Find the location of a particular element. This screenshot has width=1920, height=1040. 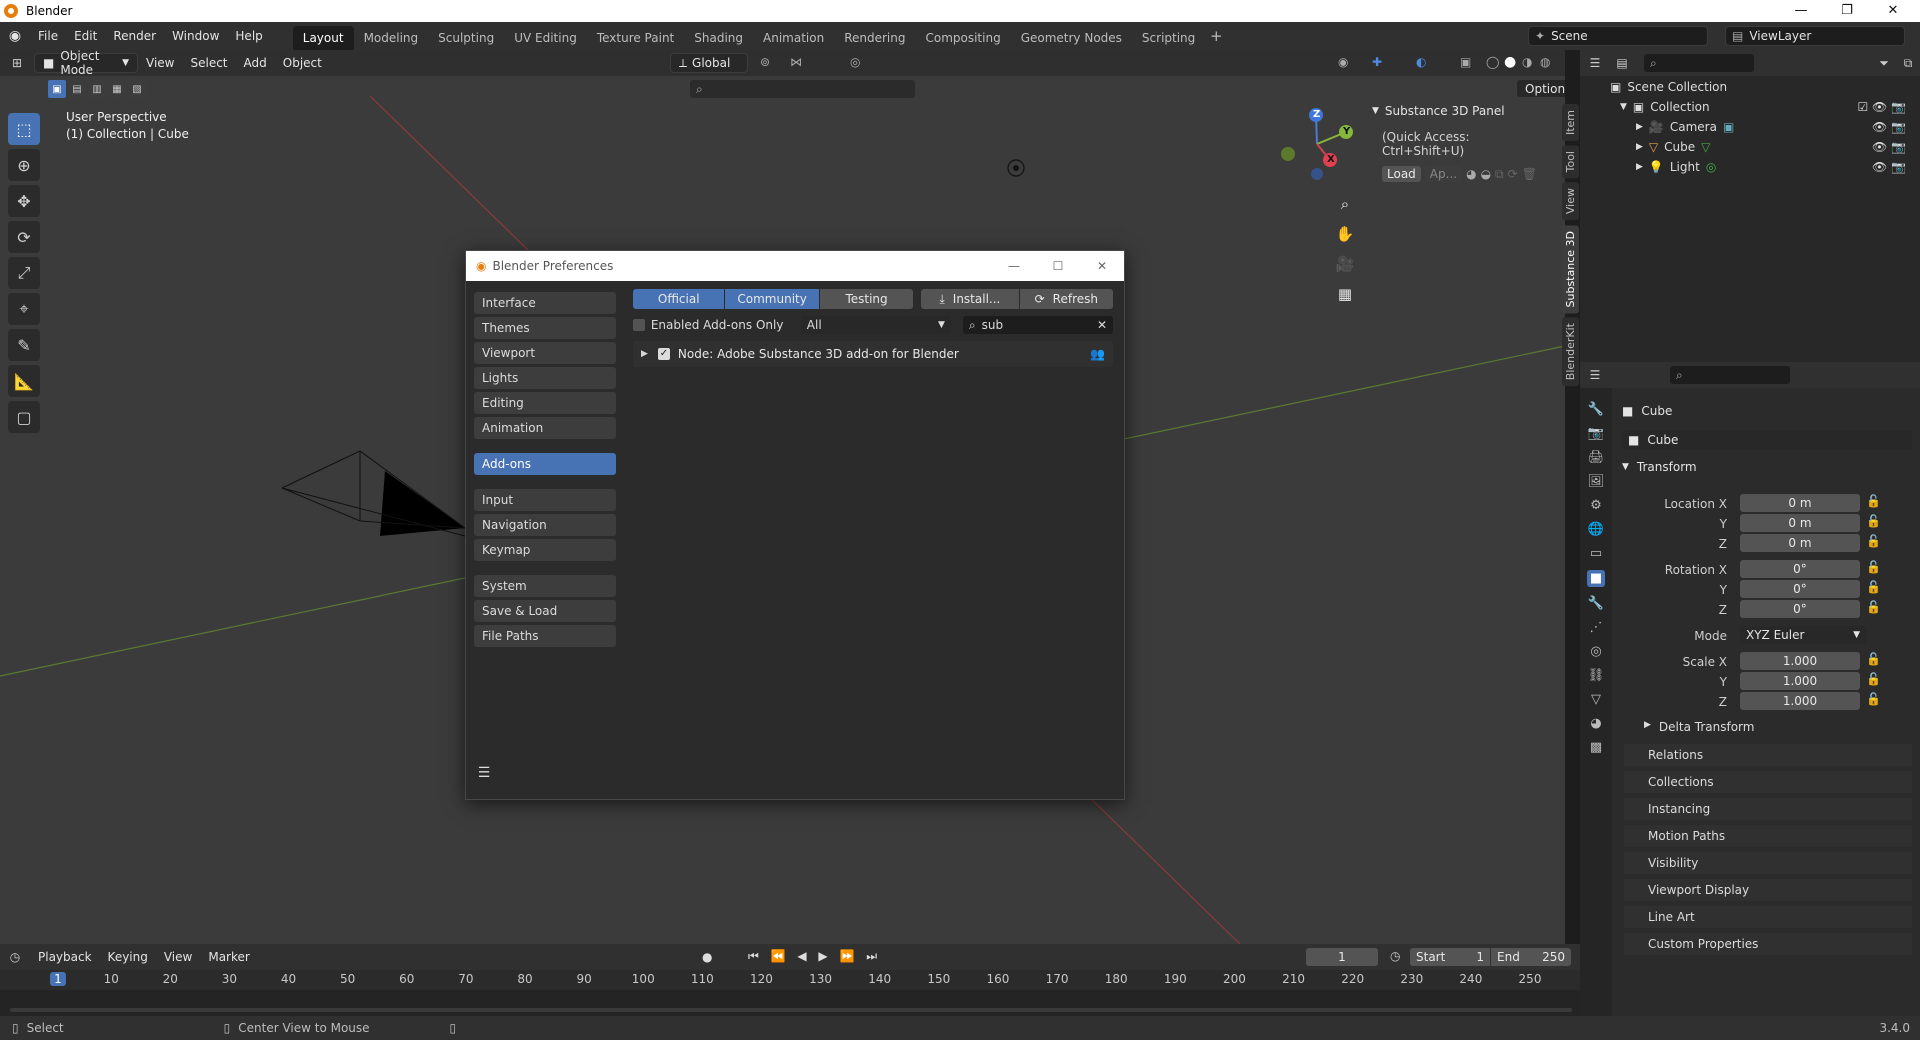

tab-shading: Shading is located at coordinates (718, 38).